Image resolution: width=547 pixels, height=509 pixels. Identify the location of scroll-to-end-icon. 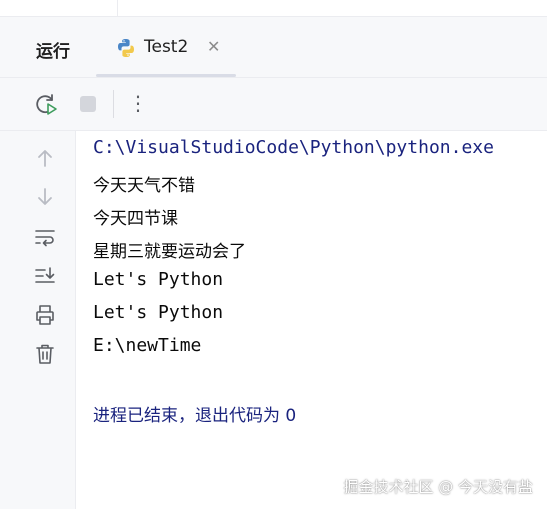
(45, 276).